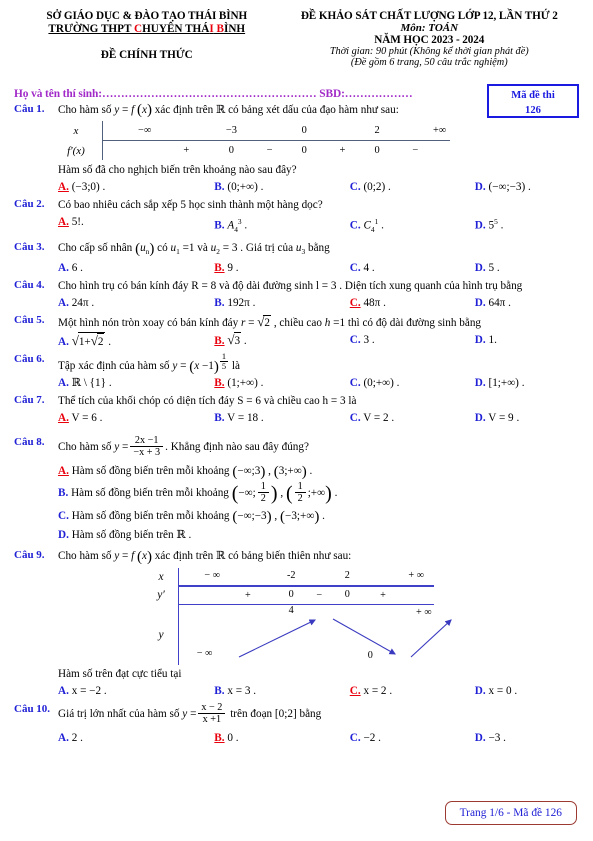 This screenshot has height=841, width=593. What do you see at coordinates (136, 268) in the screenshot?
I see `question-3-option-a: A. 6 .` at bounding box center [136, 268].